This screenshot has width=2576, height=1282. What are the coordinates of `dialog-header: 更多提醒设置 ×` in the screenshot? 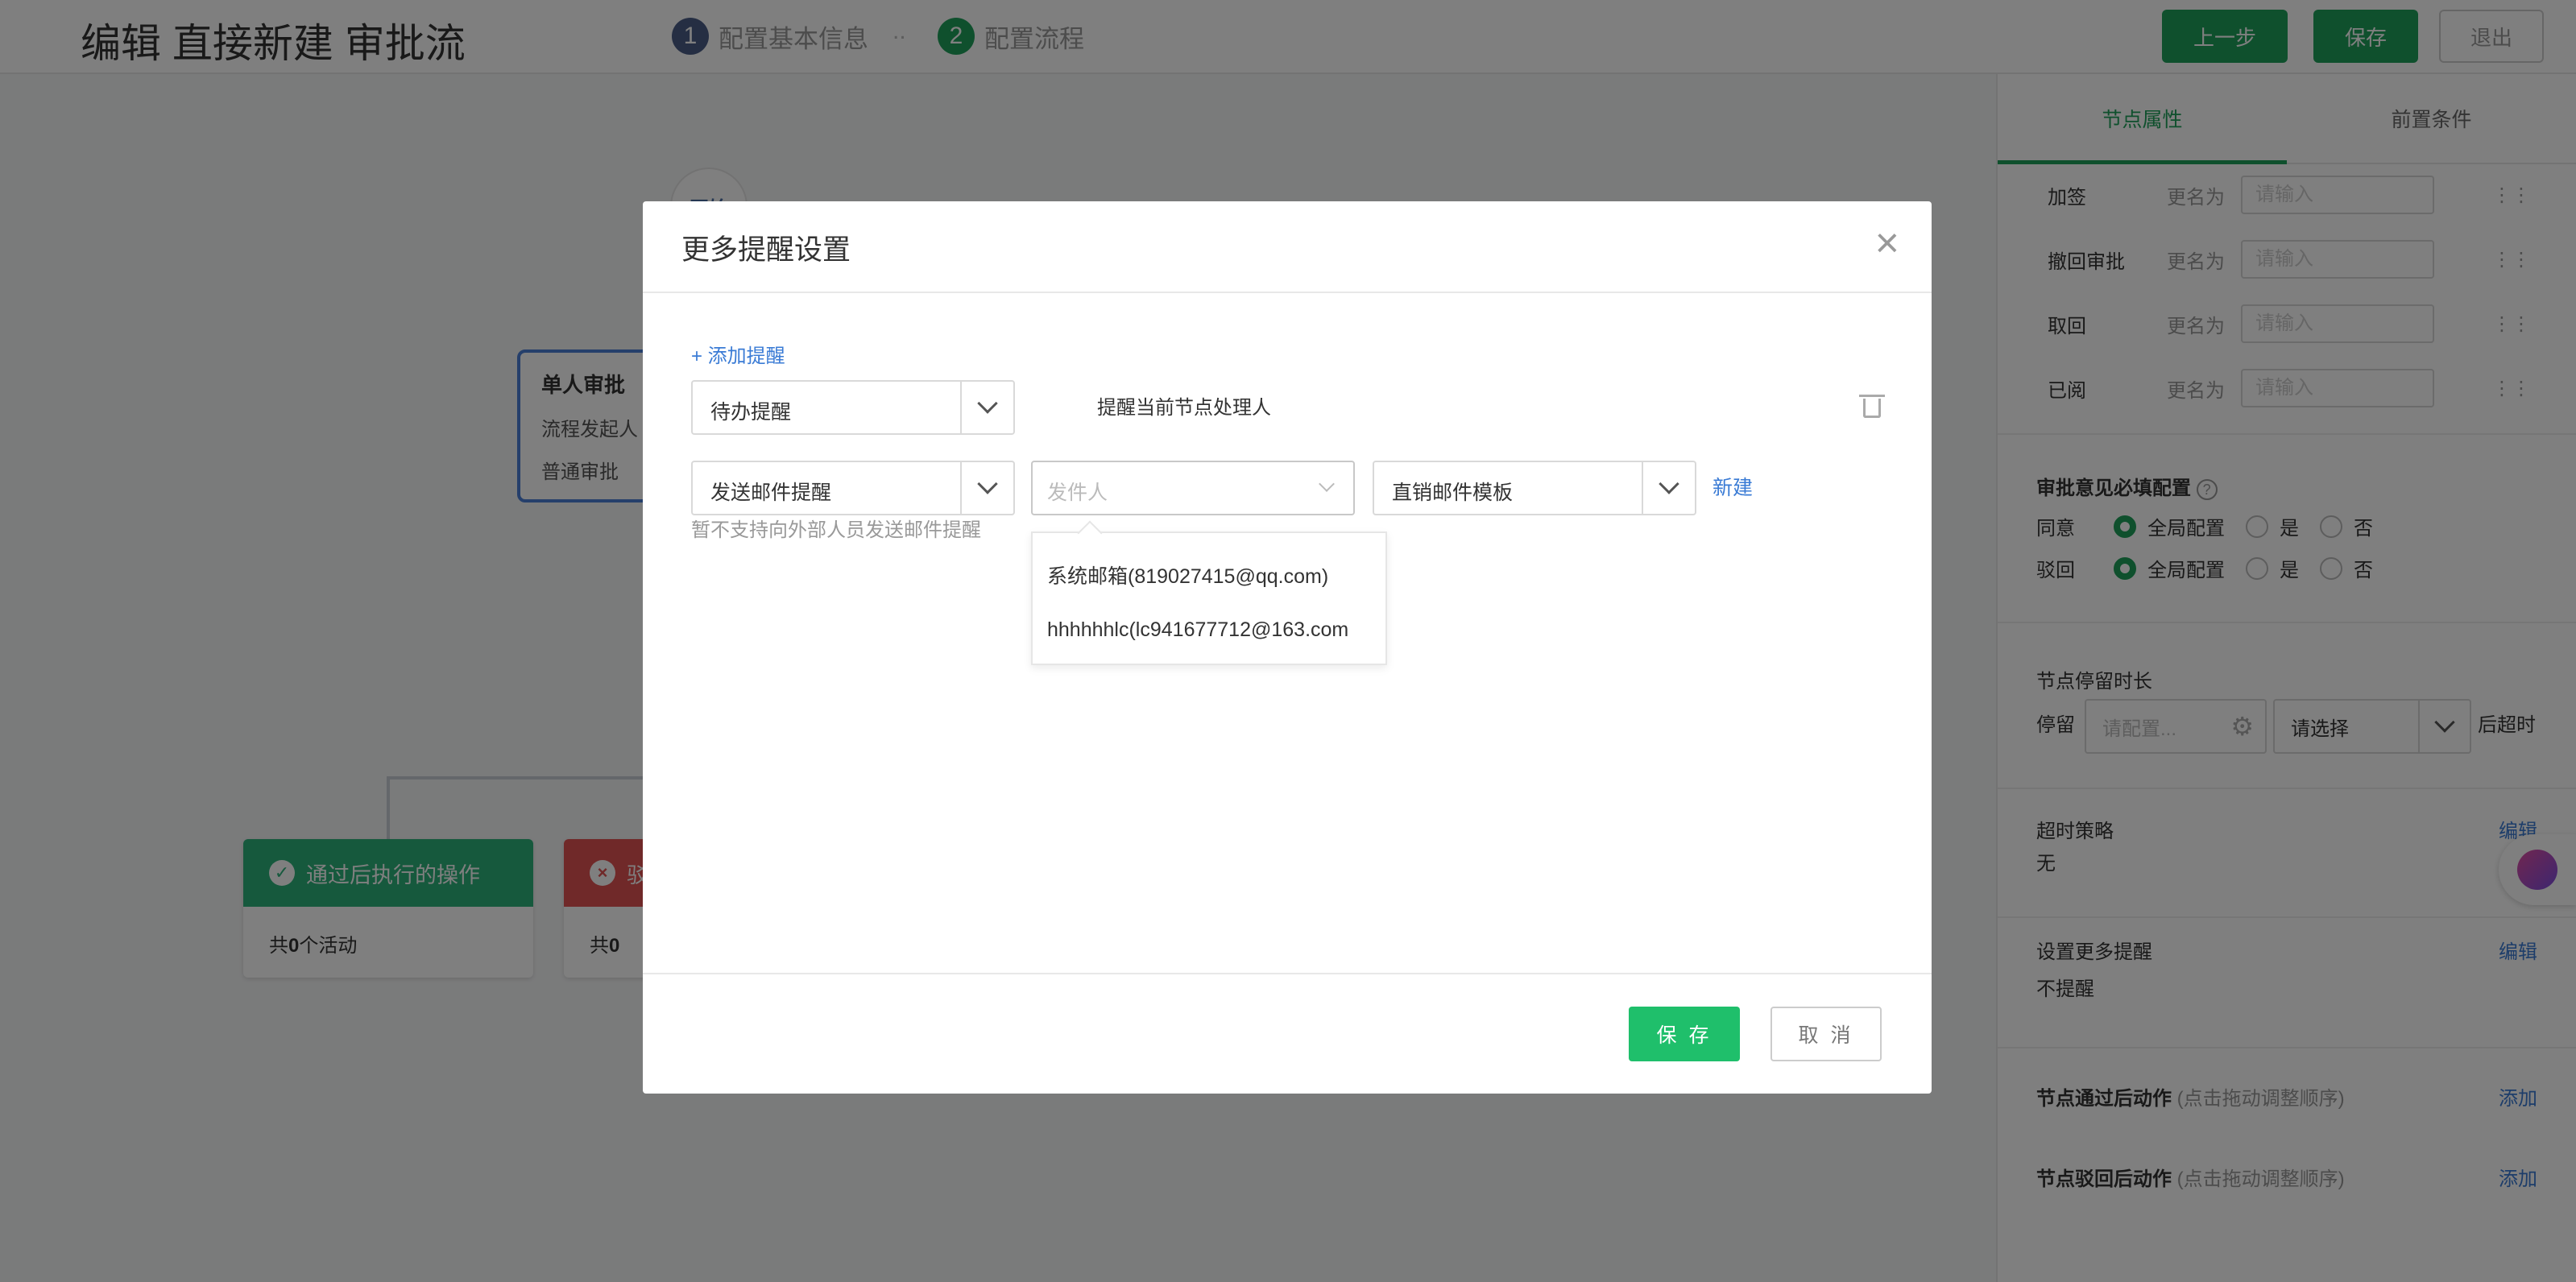 It's located at (1287, 247).